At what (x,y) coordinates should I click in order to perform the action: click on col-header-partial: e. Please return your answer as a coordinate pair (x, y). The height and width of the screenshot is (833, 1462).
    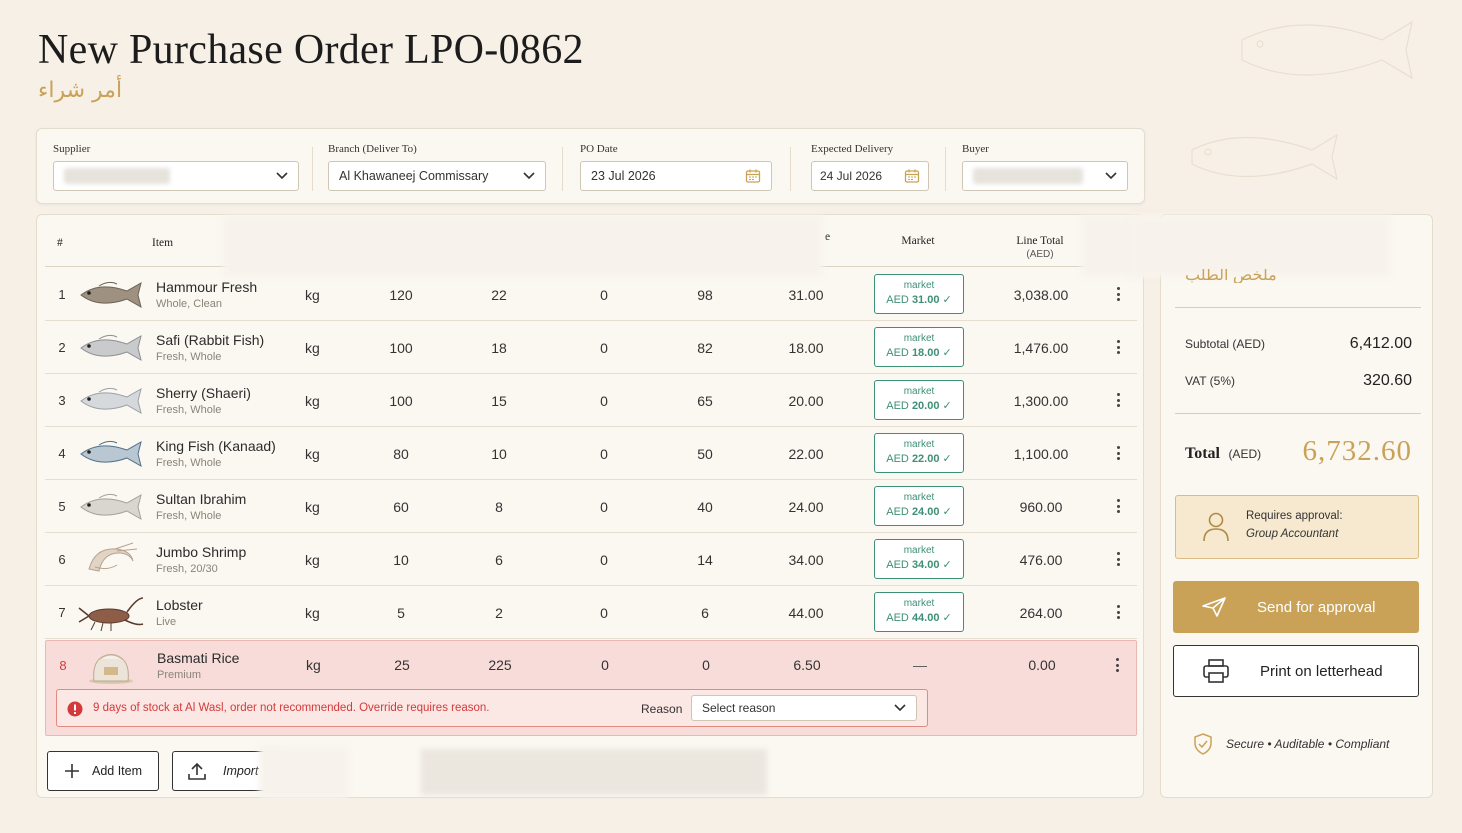
    Looking at the image, I should click on (828, 237).